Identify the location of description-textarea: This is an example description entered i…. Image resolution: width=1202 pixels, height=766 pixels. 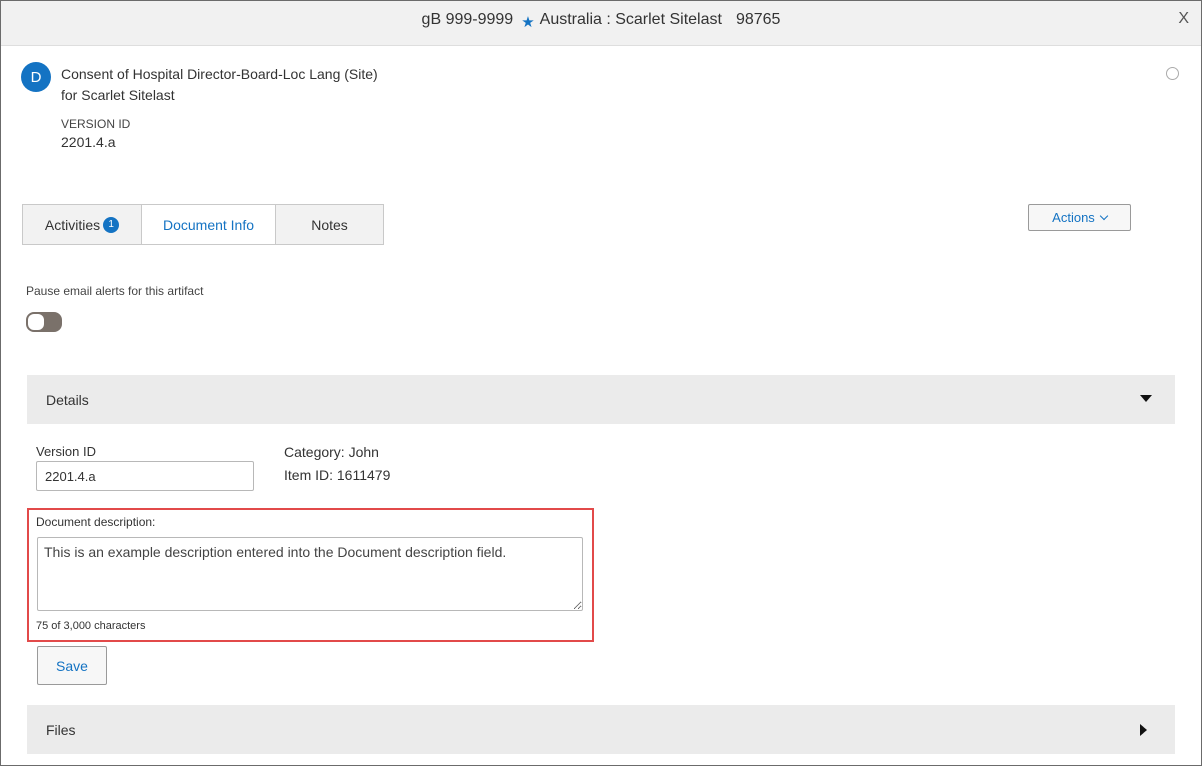
(310, 574).